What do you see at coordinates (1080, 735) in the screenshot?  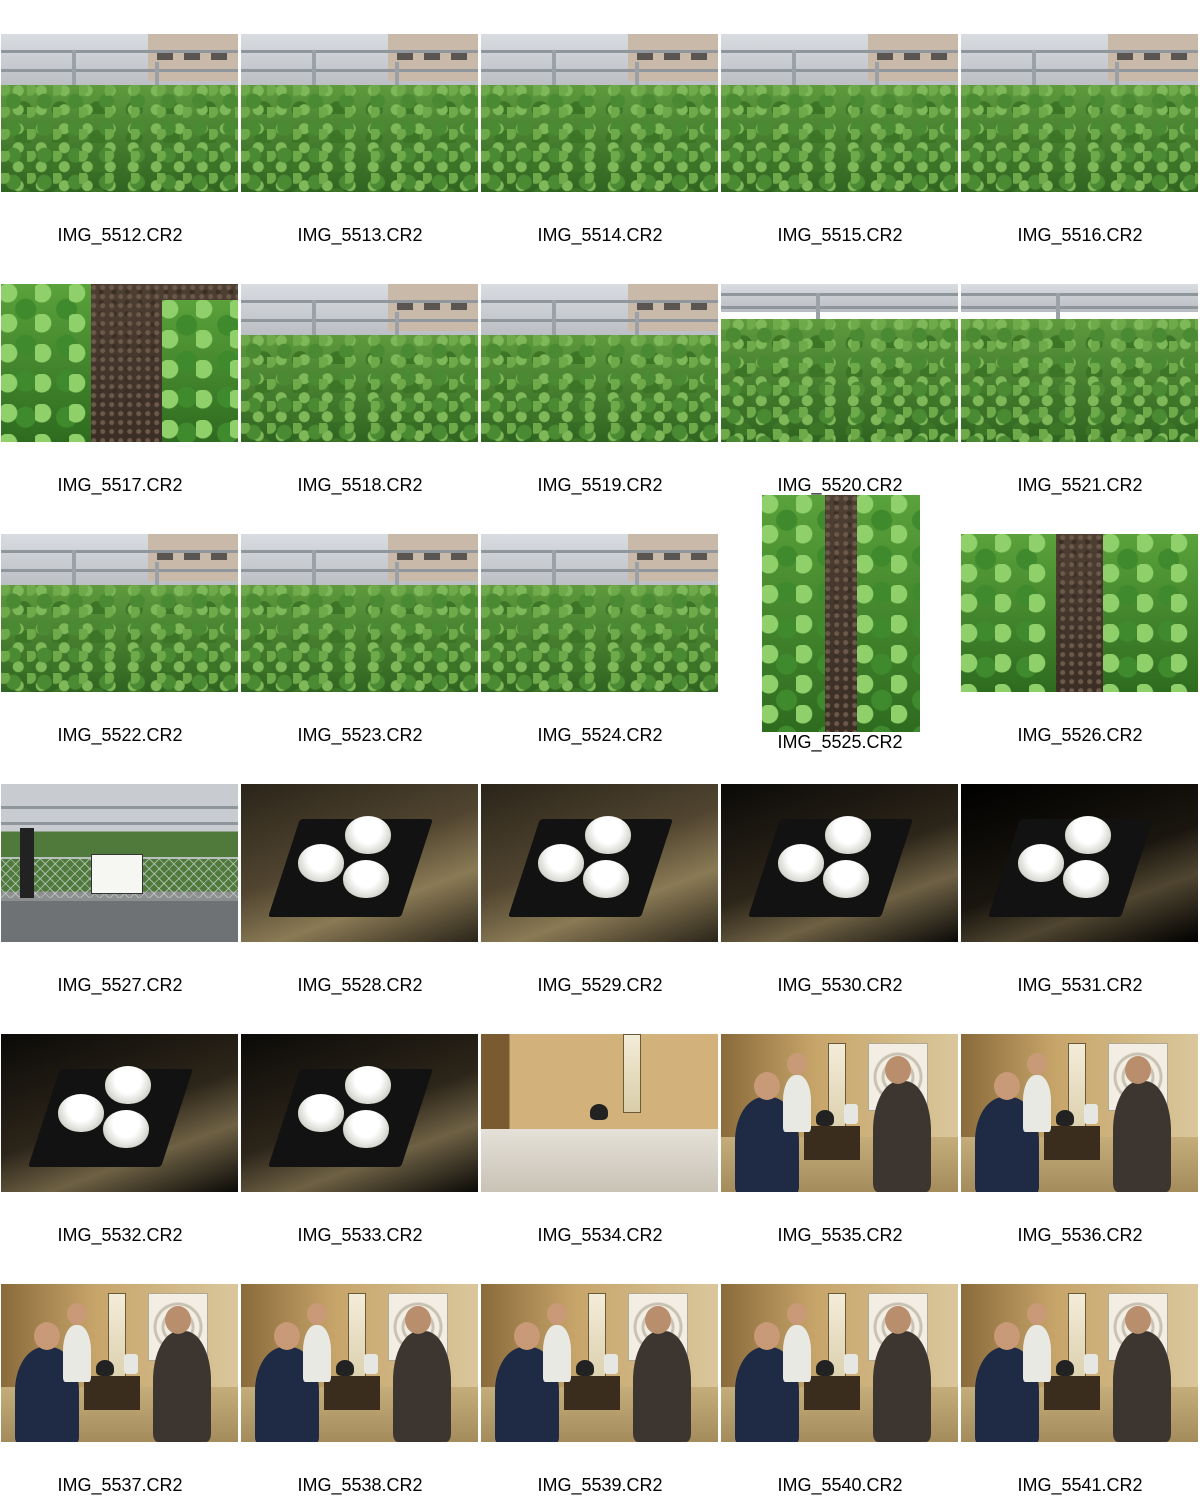 I see `photo-filename-label: IMG_5526.CR2` at bounding box center [1080, 735].